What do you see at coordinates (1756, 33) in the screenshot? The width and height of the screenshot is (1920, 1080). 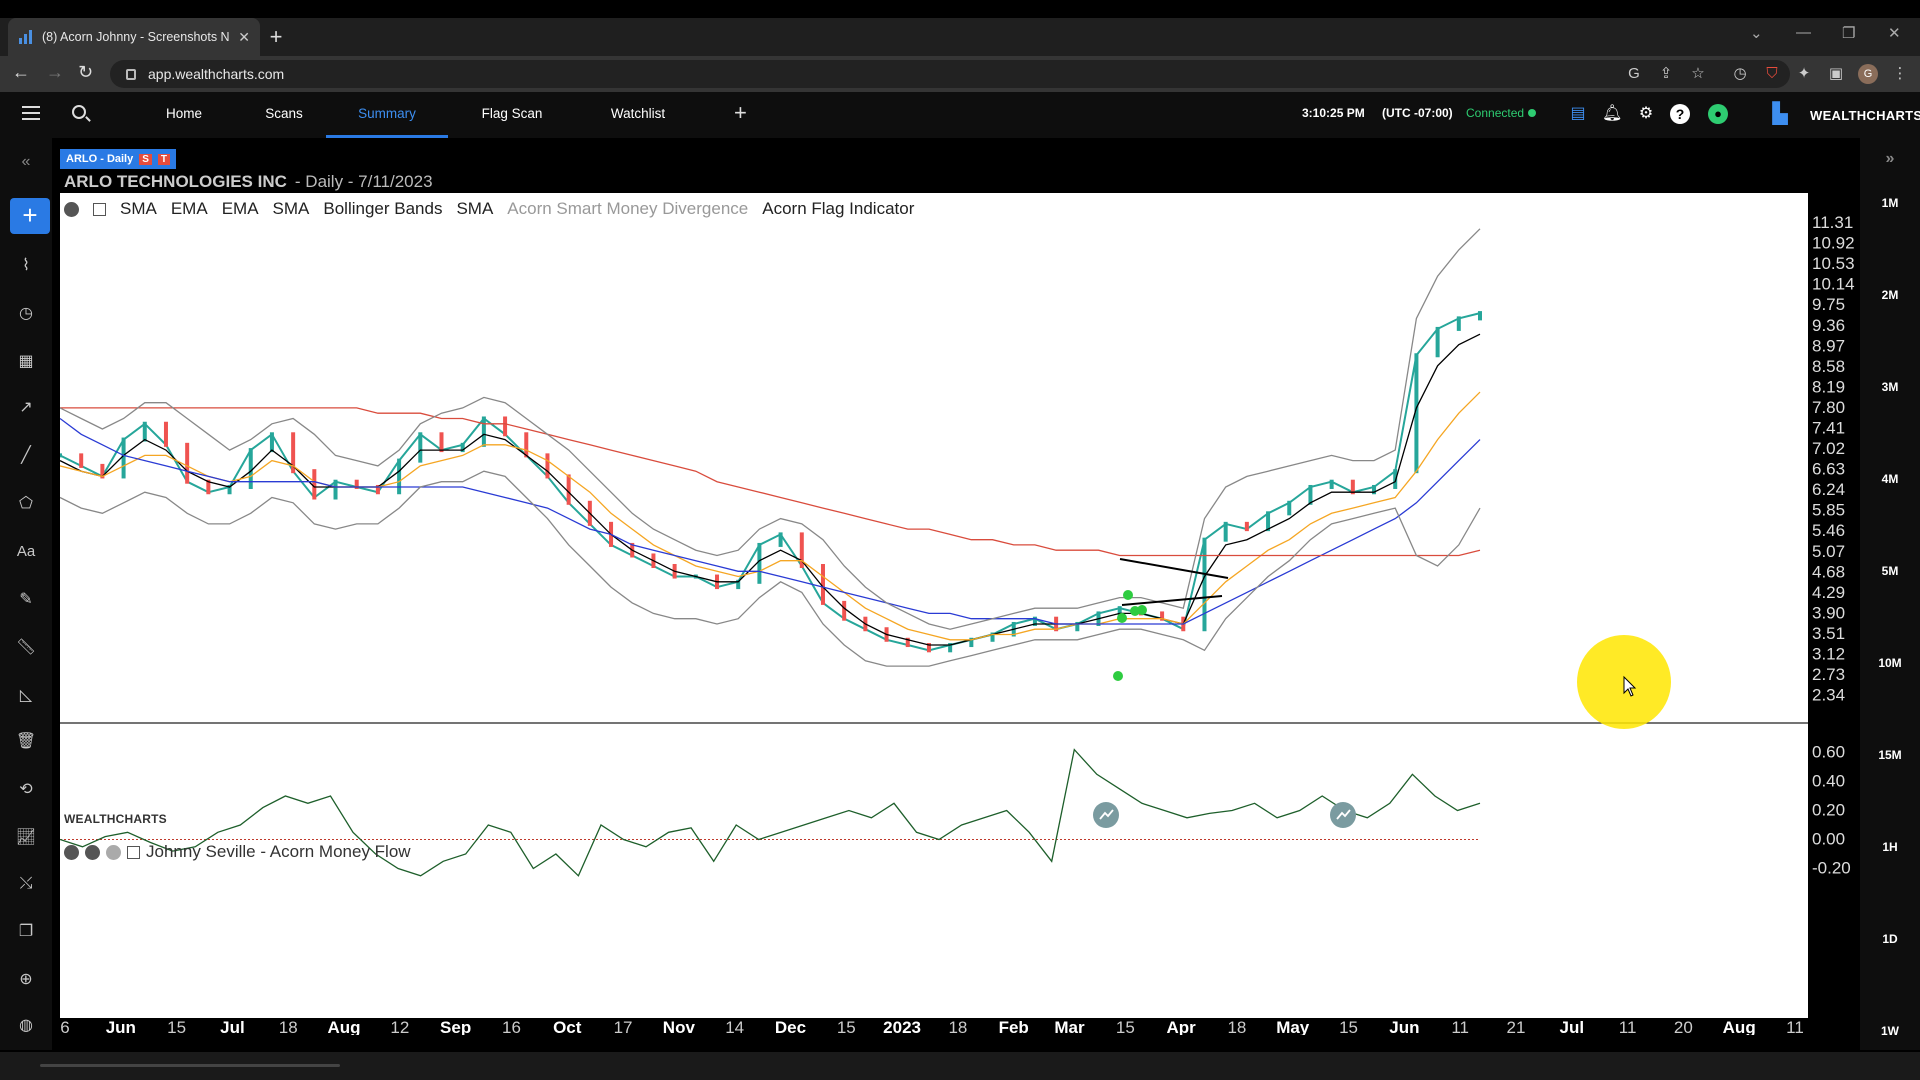 I see `chevron-down-icon: ⌄` at bounding box center [1756, 33].